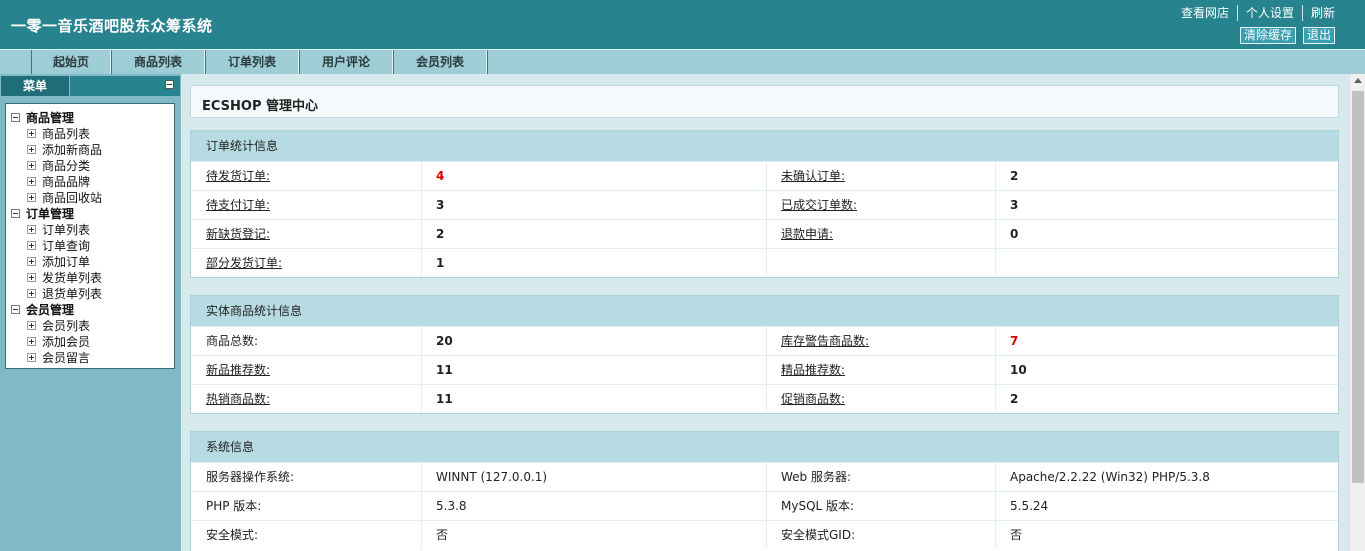  What do you see at coordinates (66, 181) in the screenshot?
I see `menu-item-label: 商品品牌` at bounding box center [66, 181].